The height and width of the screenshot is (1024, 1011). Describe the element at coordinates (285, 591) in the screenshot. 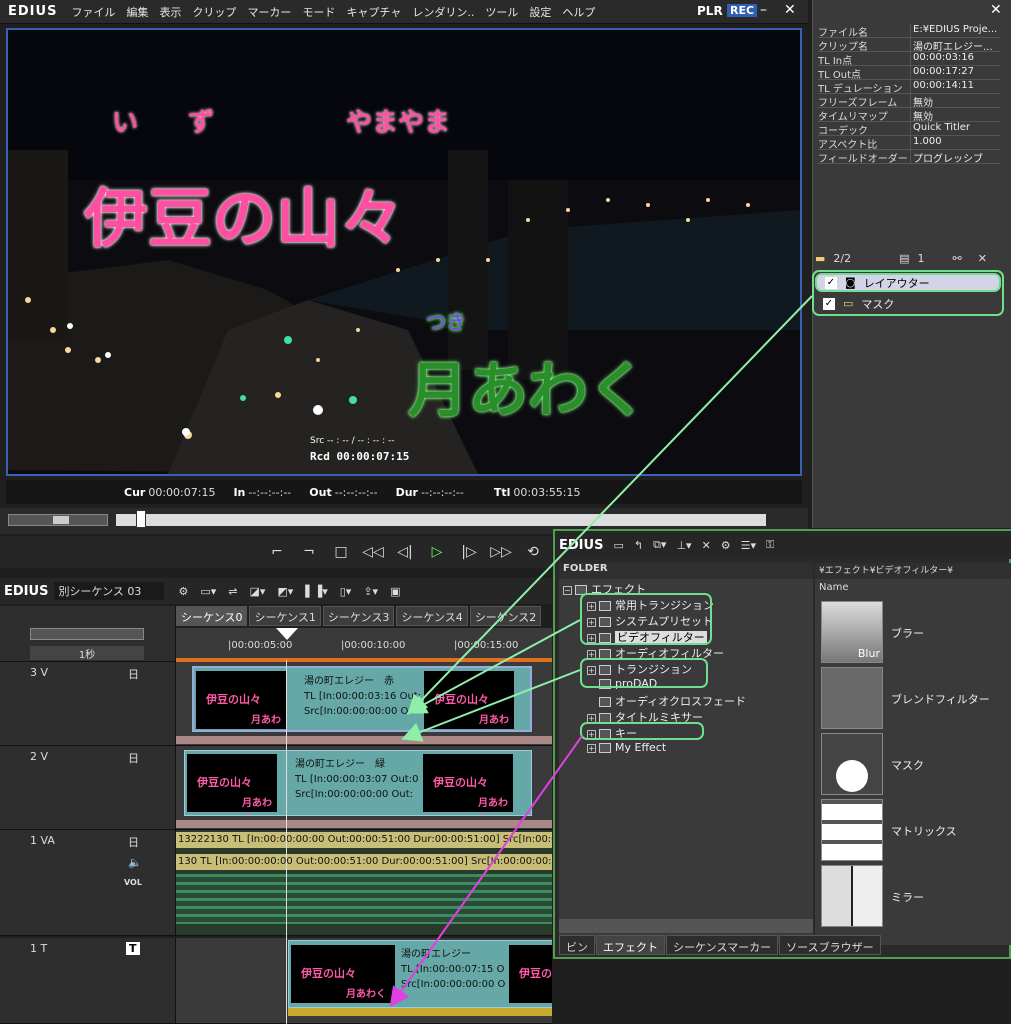

I see `cut-icon: ◩▾` at that location.